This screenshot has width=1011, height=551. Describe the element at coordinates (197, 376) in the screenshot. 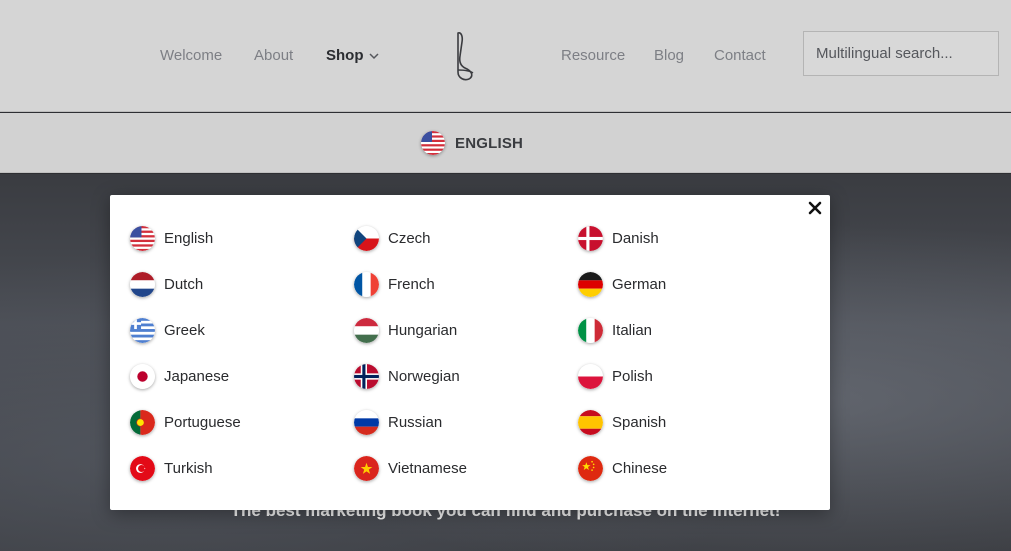

I see `language-label: Japanese` at that location.